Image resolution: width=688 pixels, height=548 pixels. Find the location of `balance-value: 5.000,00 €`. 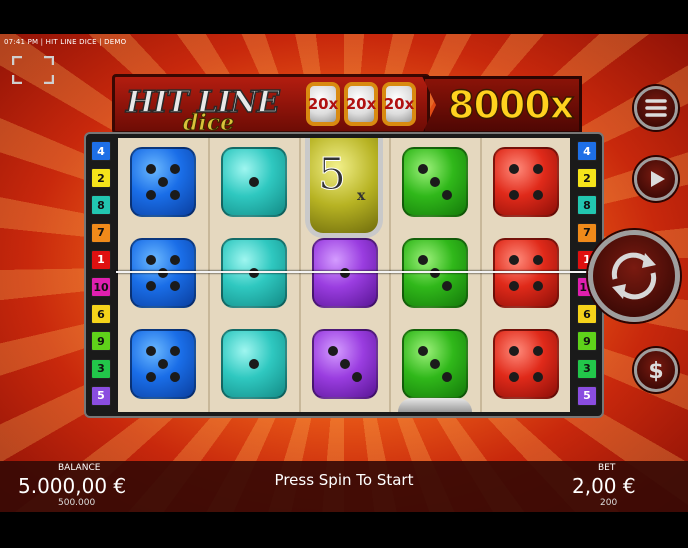

balance-value: 5.000,00 € is located at coordinates (72, 486).